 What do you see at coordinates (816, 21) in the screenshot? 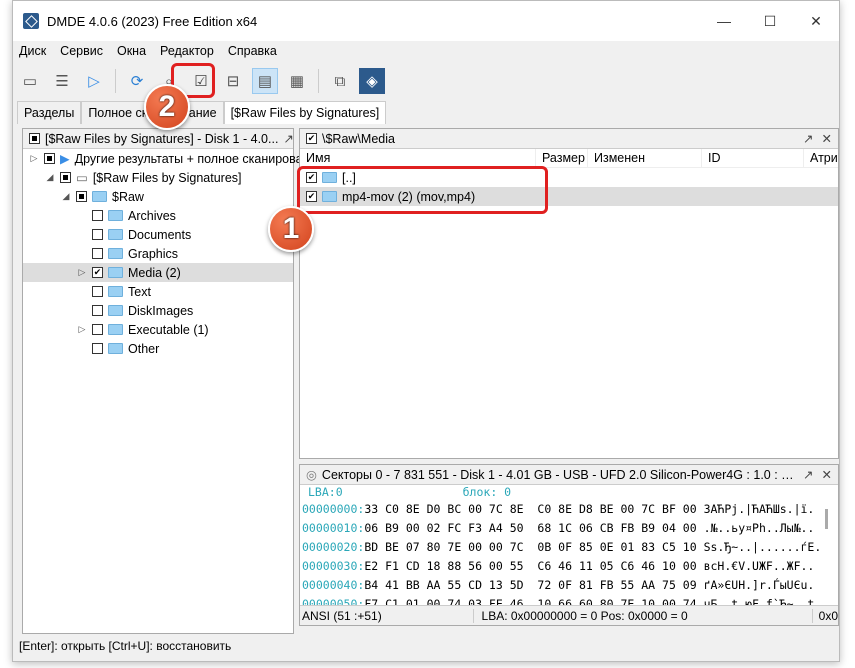
I see `close-button: ✕` at bounding box center [816, 21].